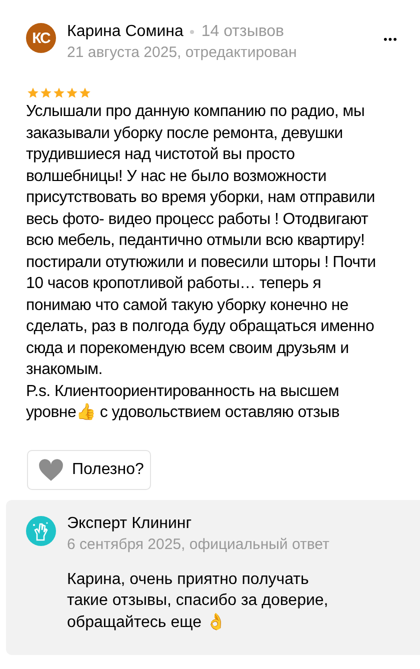  What do you see at coordinates (51, 470) in the screenshot?
I see `heart-icon` at bounding box center [51, 470].